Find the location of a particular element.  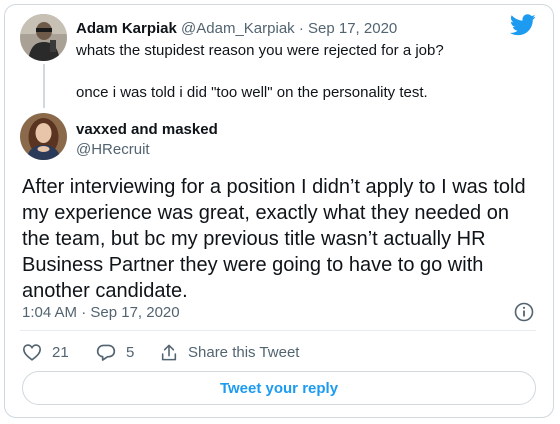

author-display-name: vaxxed and masked is located at coordinates (147, 129).